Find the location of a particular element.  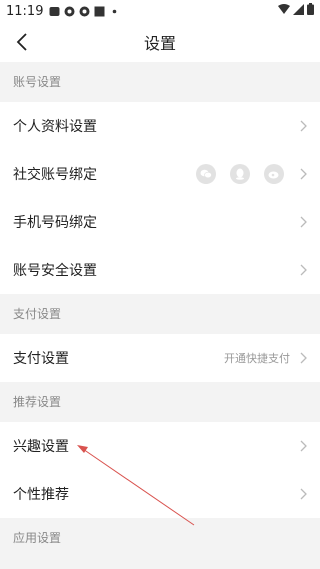

wifi-icon is located at coordinates (284, 11).